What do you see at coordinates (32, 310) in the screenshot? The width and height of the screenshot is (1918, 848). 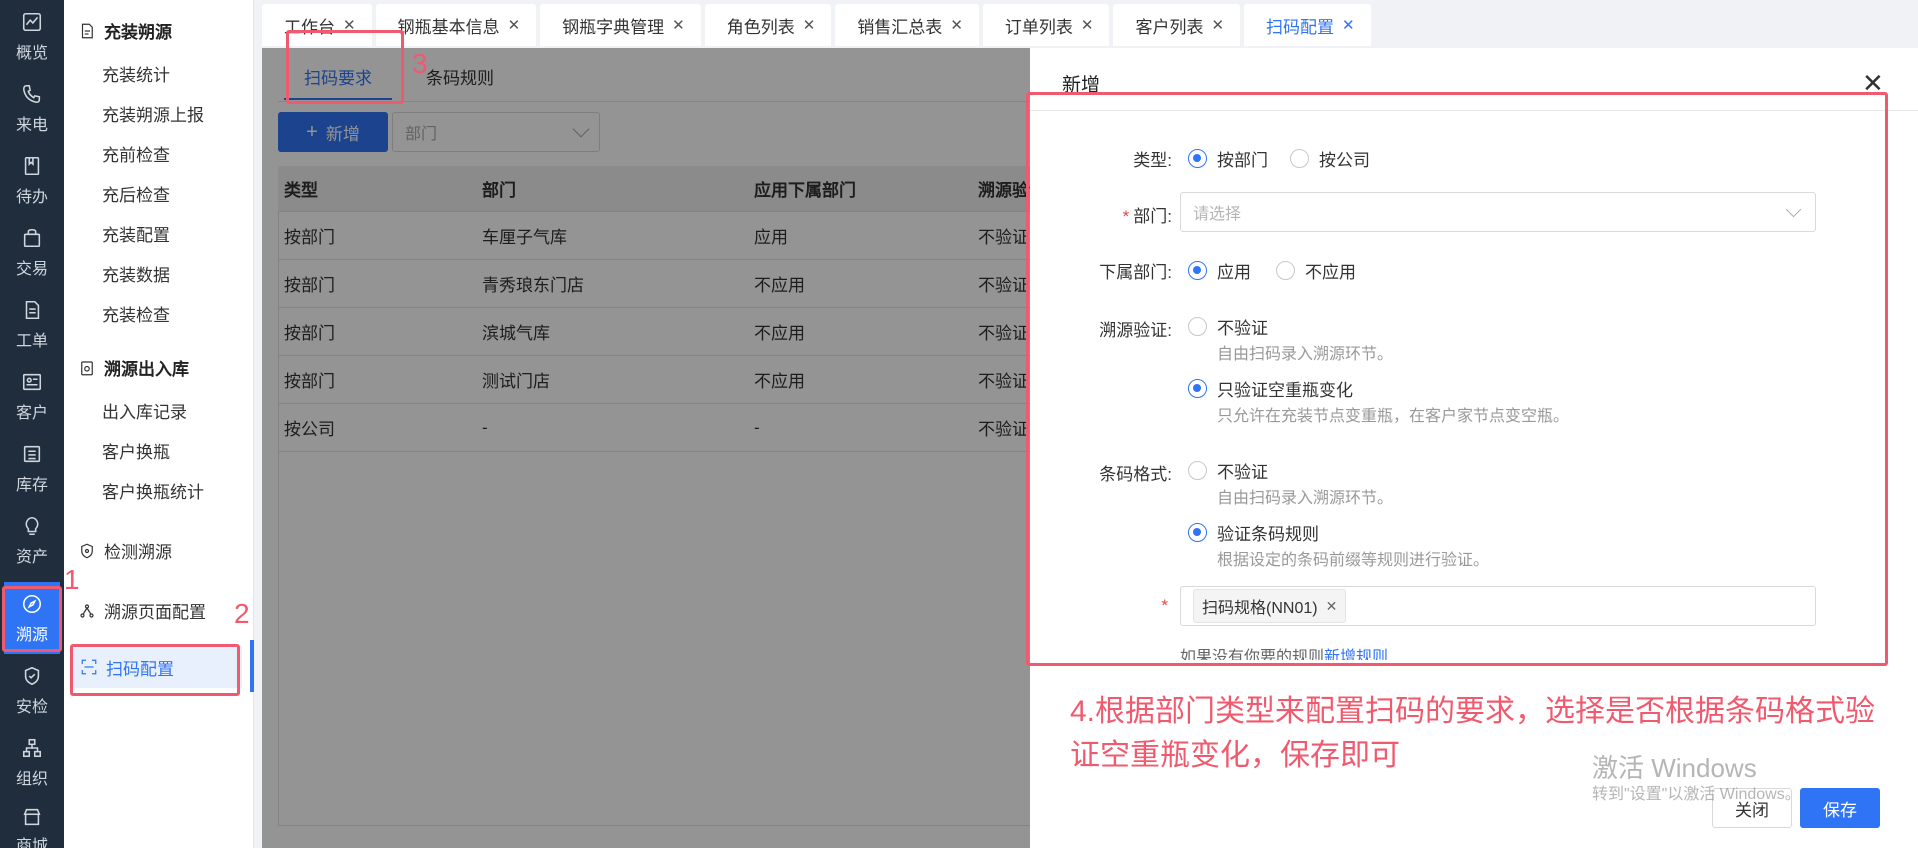 I see `document-icon` at bounding box center [32, 310].